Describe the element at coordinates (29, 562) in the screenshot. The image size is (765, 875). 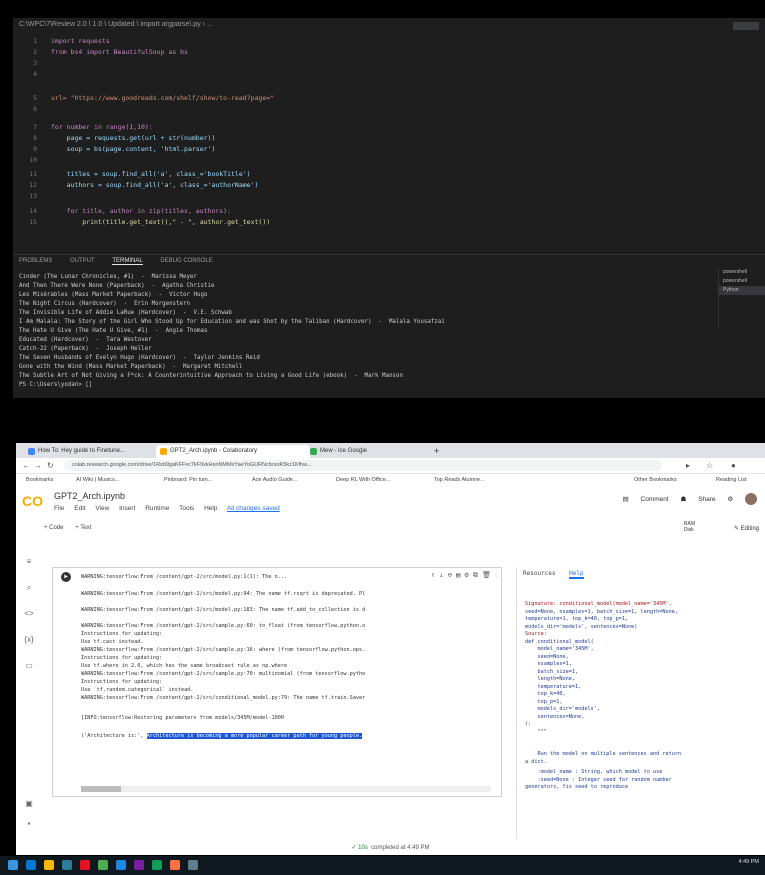
I see `menu-icon: ≡` at that location.